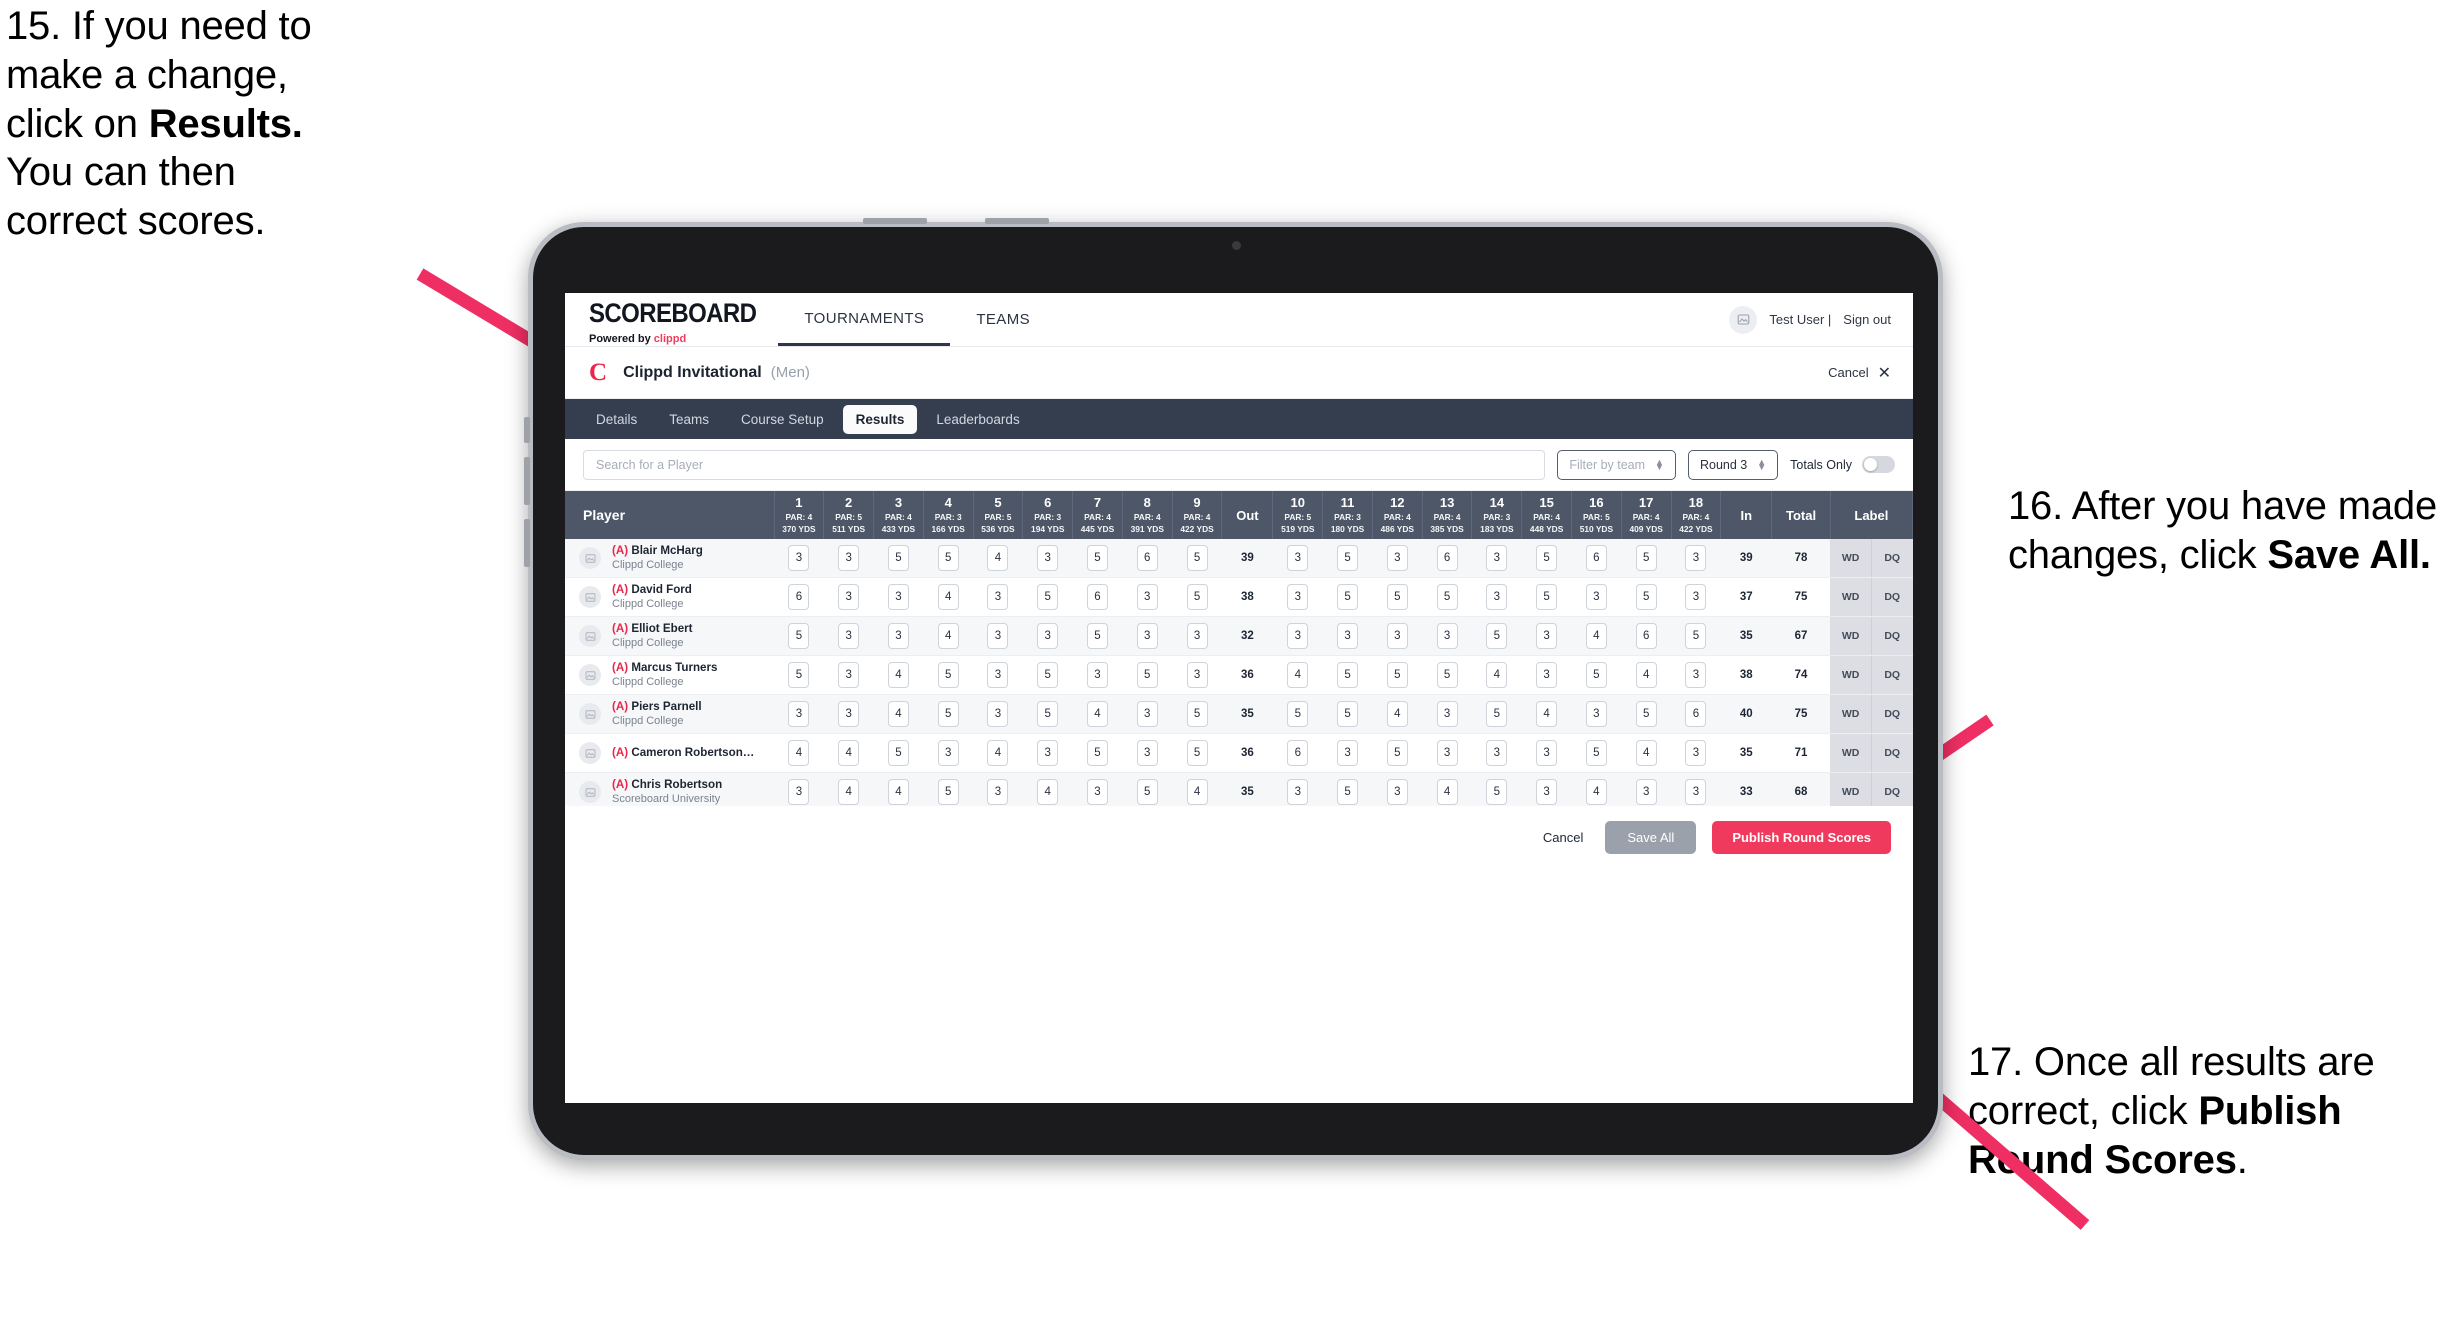 This screenshot has width=2464, height=1326. What do you see at coordinates (1651, 837) in the screenshot?
I see `save-all-button: Save All` at bounding box center [1651, 837].